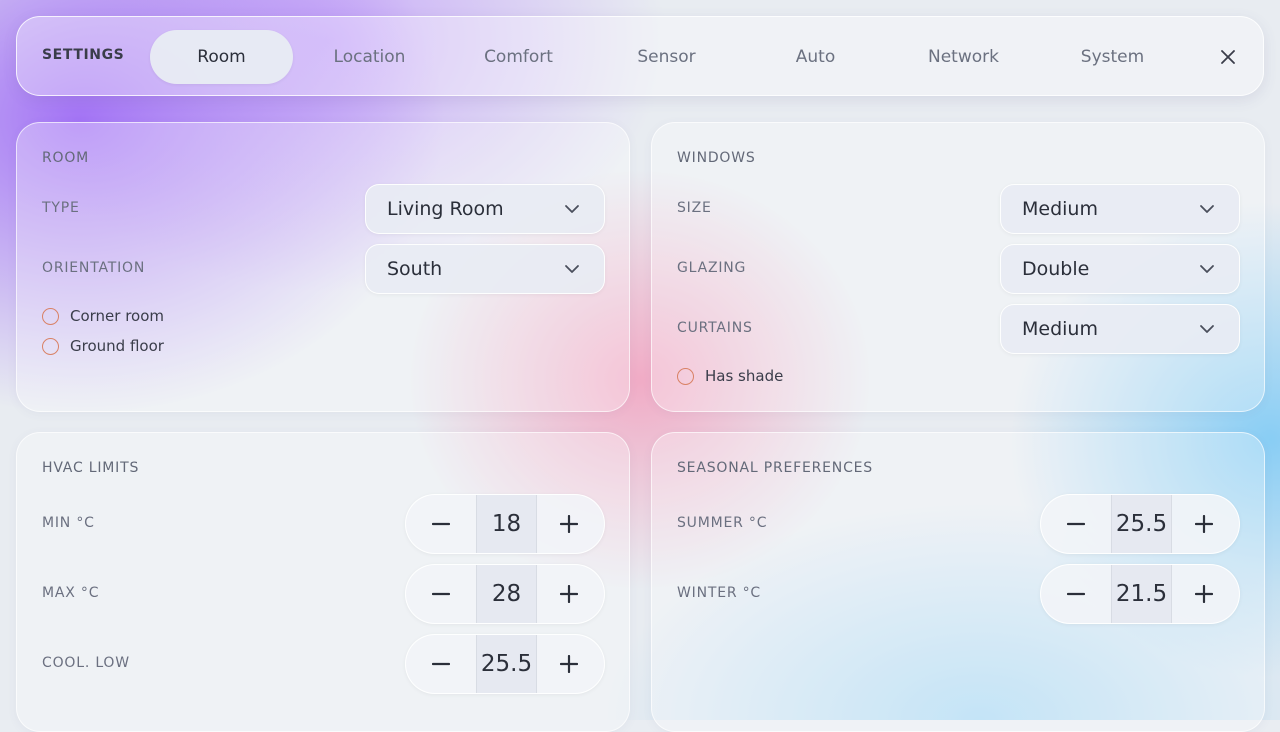 This screenshot has width=1280, height=732. Describe the element at coordinates (71, 593) in the screenshot. I see `max-temp-label: MAX °C` at that location.